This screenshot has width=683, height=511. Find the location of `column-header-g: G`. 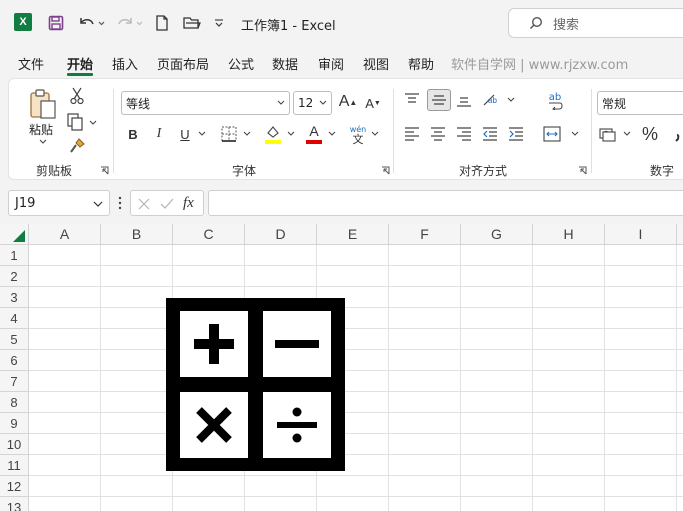

column-header-g: G is located at coordinates (497, 234).